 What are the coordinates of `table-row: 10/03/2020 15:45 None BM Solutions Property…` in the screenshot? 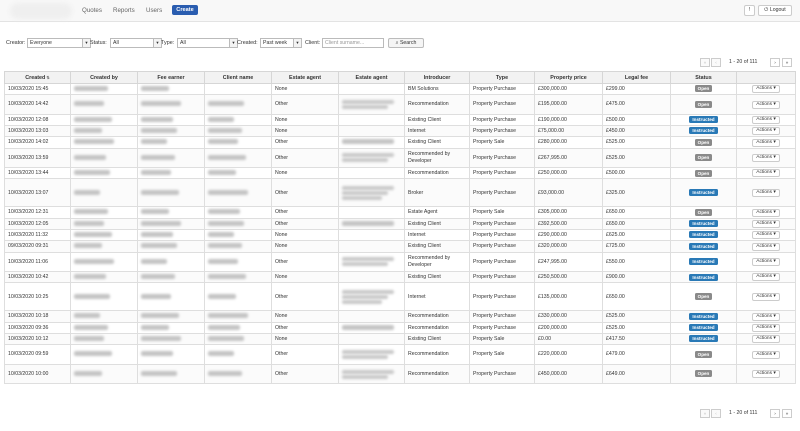 It's located at (400, 89).